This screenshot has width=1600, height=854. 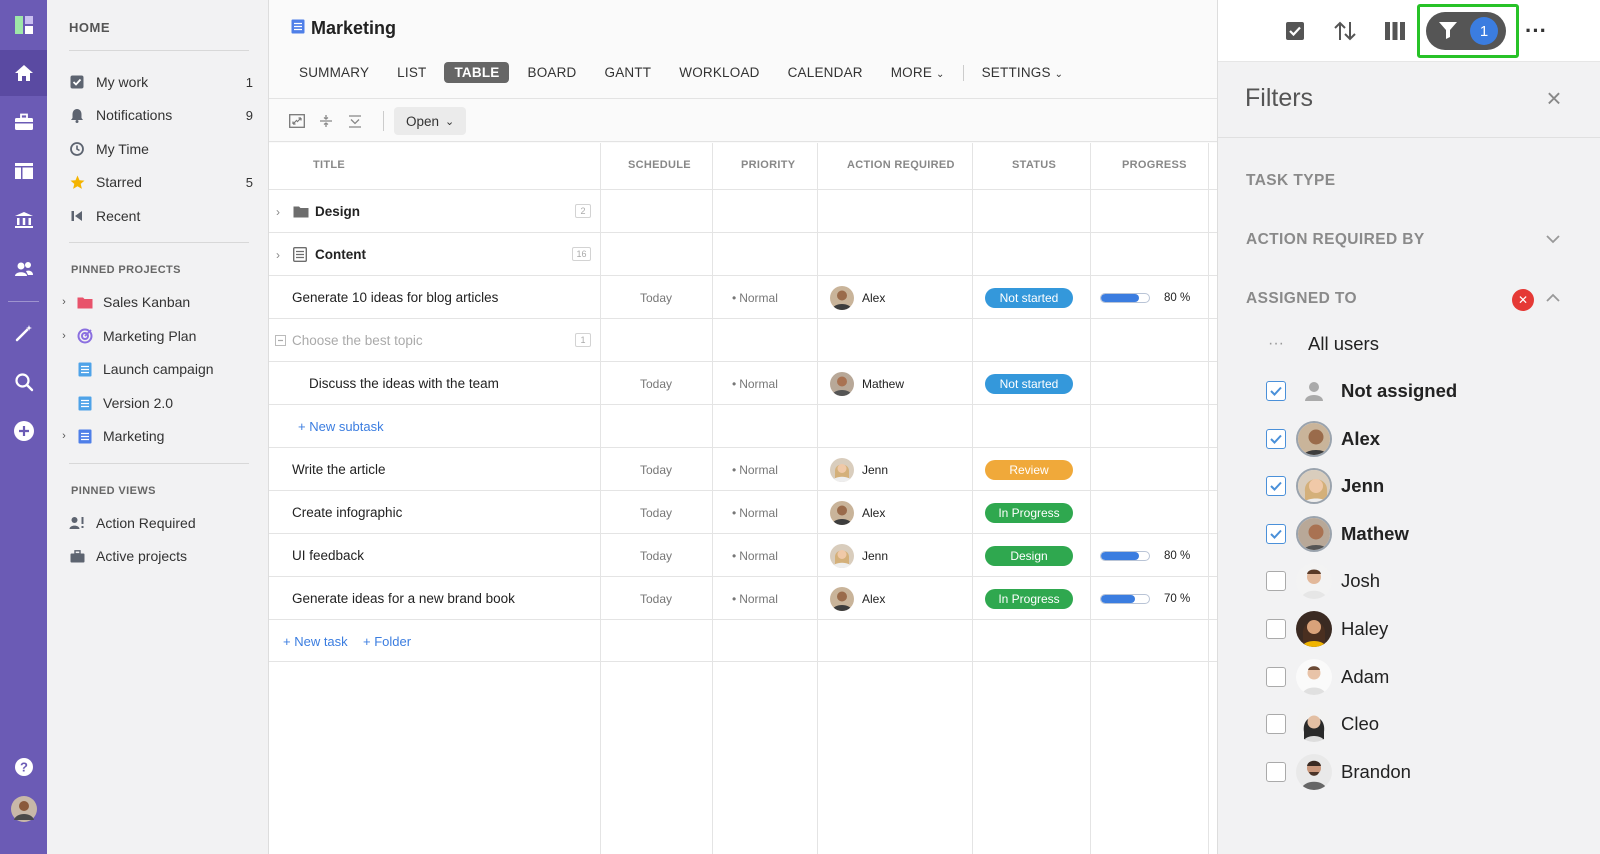 I want to click on add-icon, so click(x=23, y=431).